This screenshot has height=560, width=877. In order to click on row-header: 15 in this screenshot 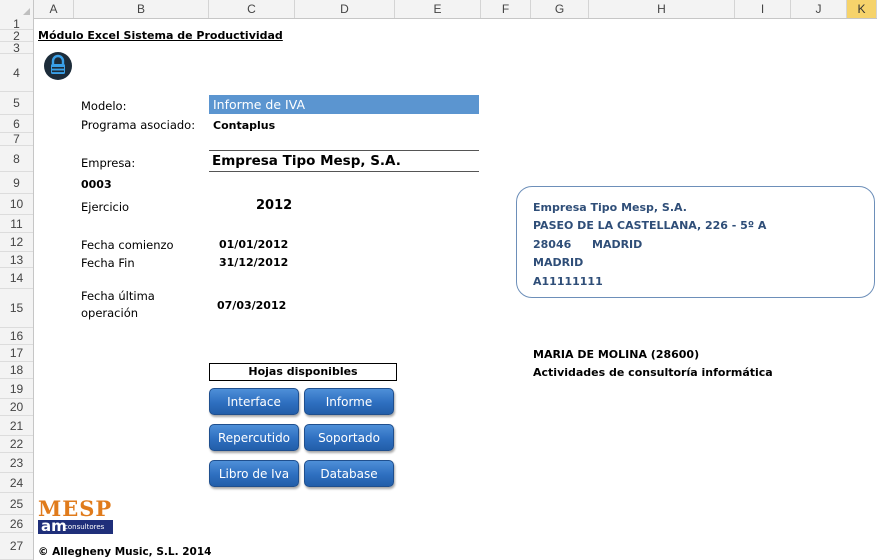, I will do `click(16, 308)`.